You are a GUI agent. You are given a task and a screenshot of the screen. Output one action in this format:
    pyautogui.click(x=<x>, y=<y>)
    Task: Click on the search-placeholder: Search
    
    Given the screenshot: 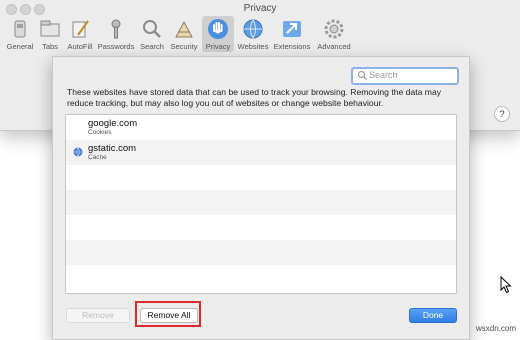 What is the action you would take?
    pyautogui.click(x=383, y=75)
    